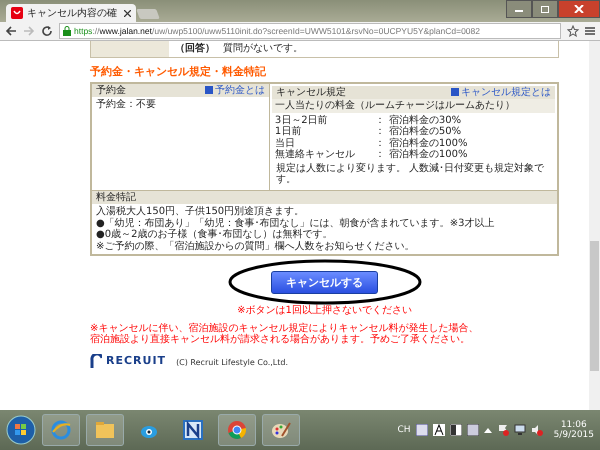 The image size is (600, 450). Describe the element at coordinates (201, 212) in the screenshot. I see `fee-note: 入湯税大人150円、子供150円別途頂きます。` at that location.